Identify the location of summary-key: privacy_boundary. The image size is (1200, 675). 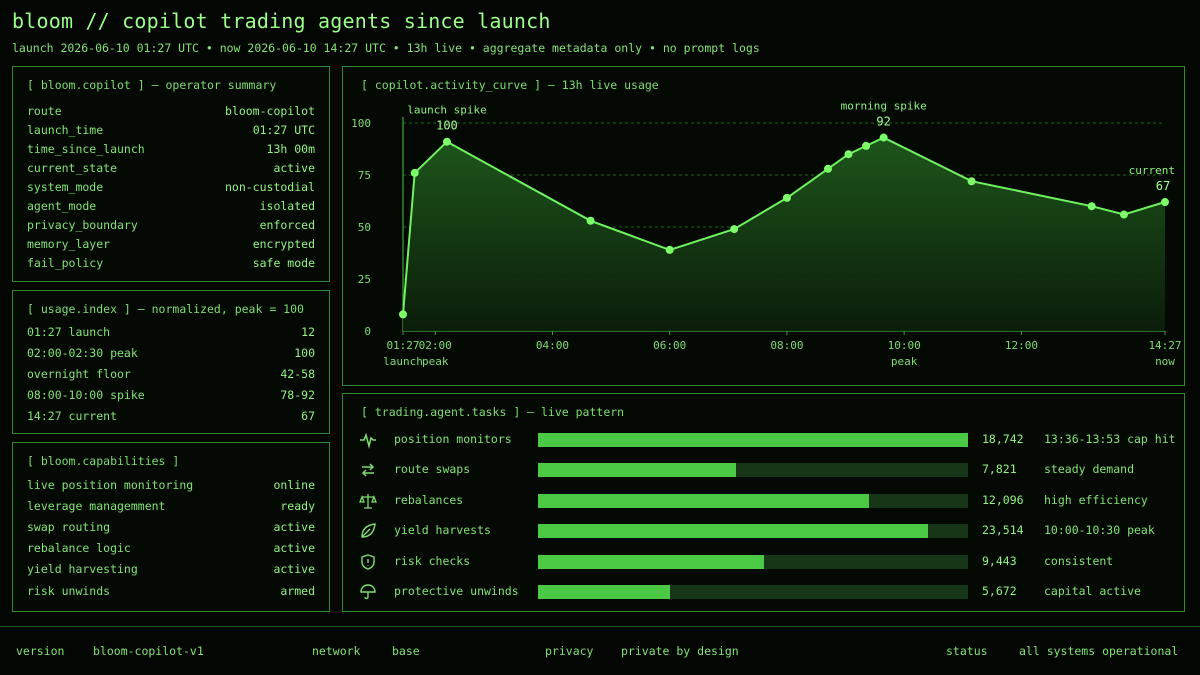
(82, 224).